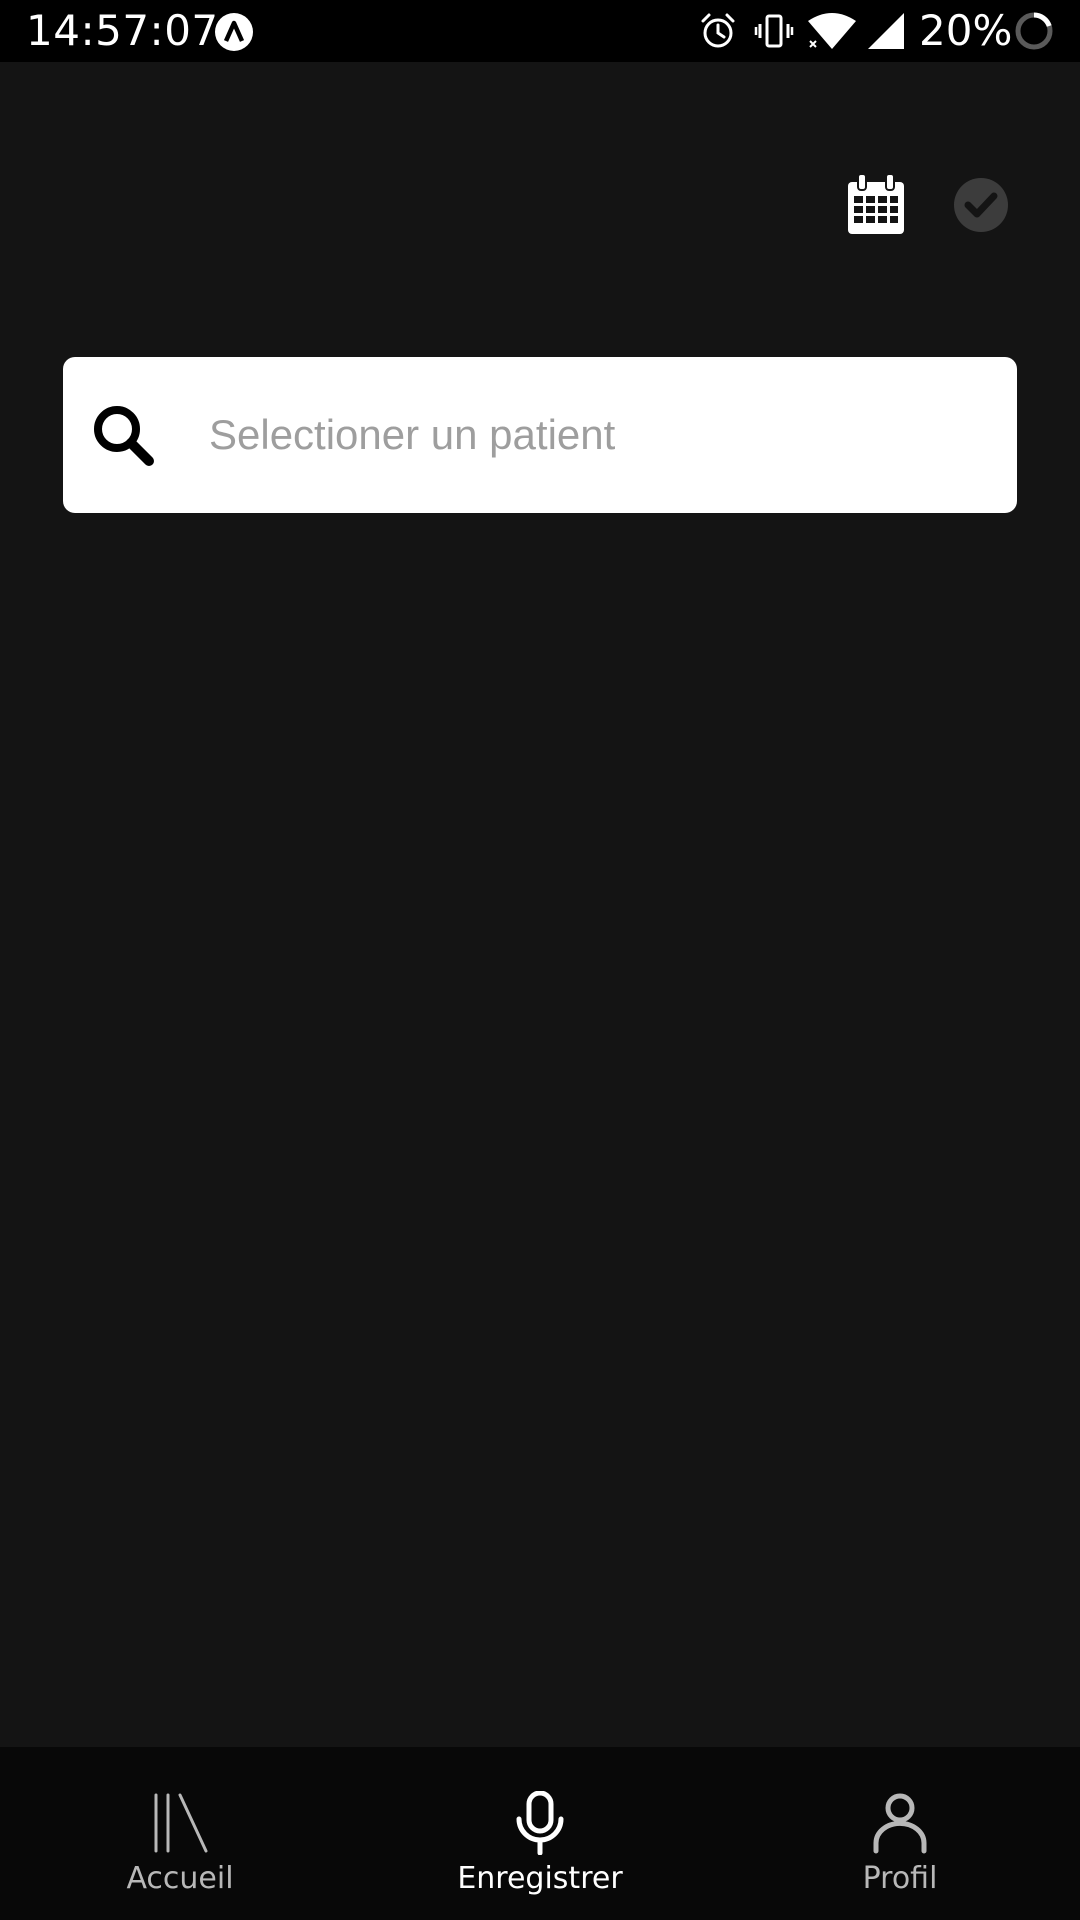 The image size is (1080, 1920). Describe the element at coordinates (718, 30) in the screenshot. I see `alarm-icon` at that location.